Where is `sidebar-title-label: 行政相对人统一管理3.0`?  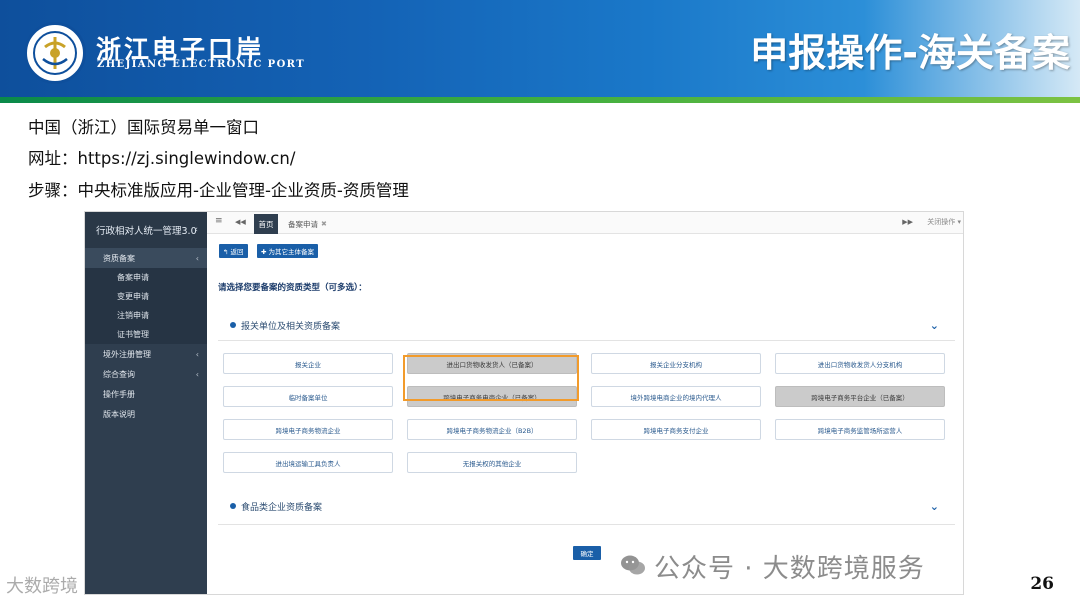
sidebar-title-label: 行政相对人统一管理3.0 is located at coordinates (146, 231).